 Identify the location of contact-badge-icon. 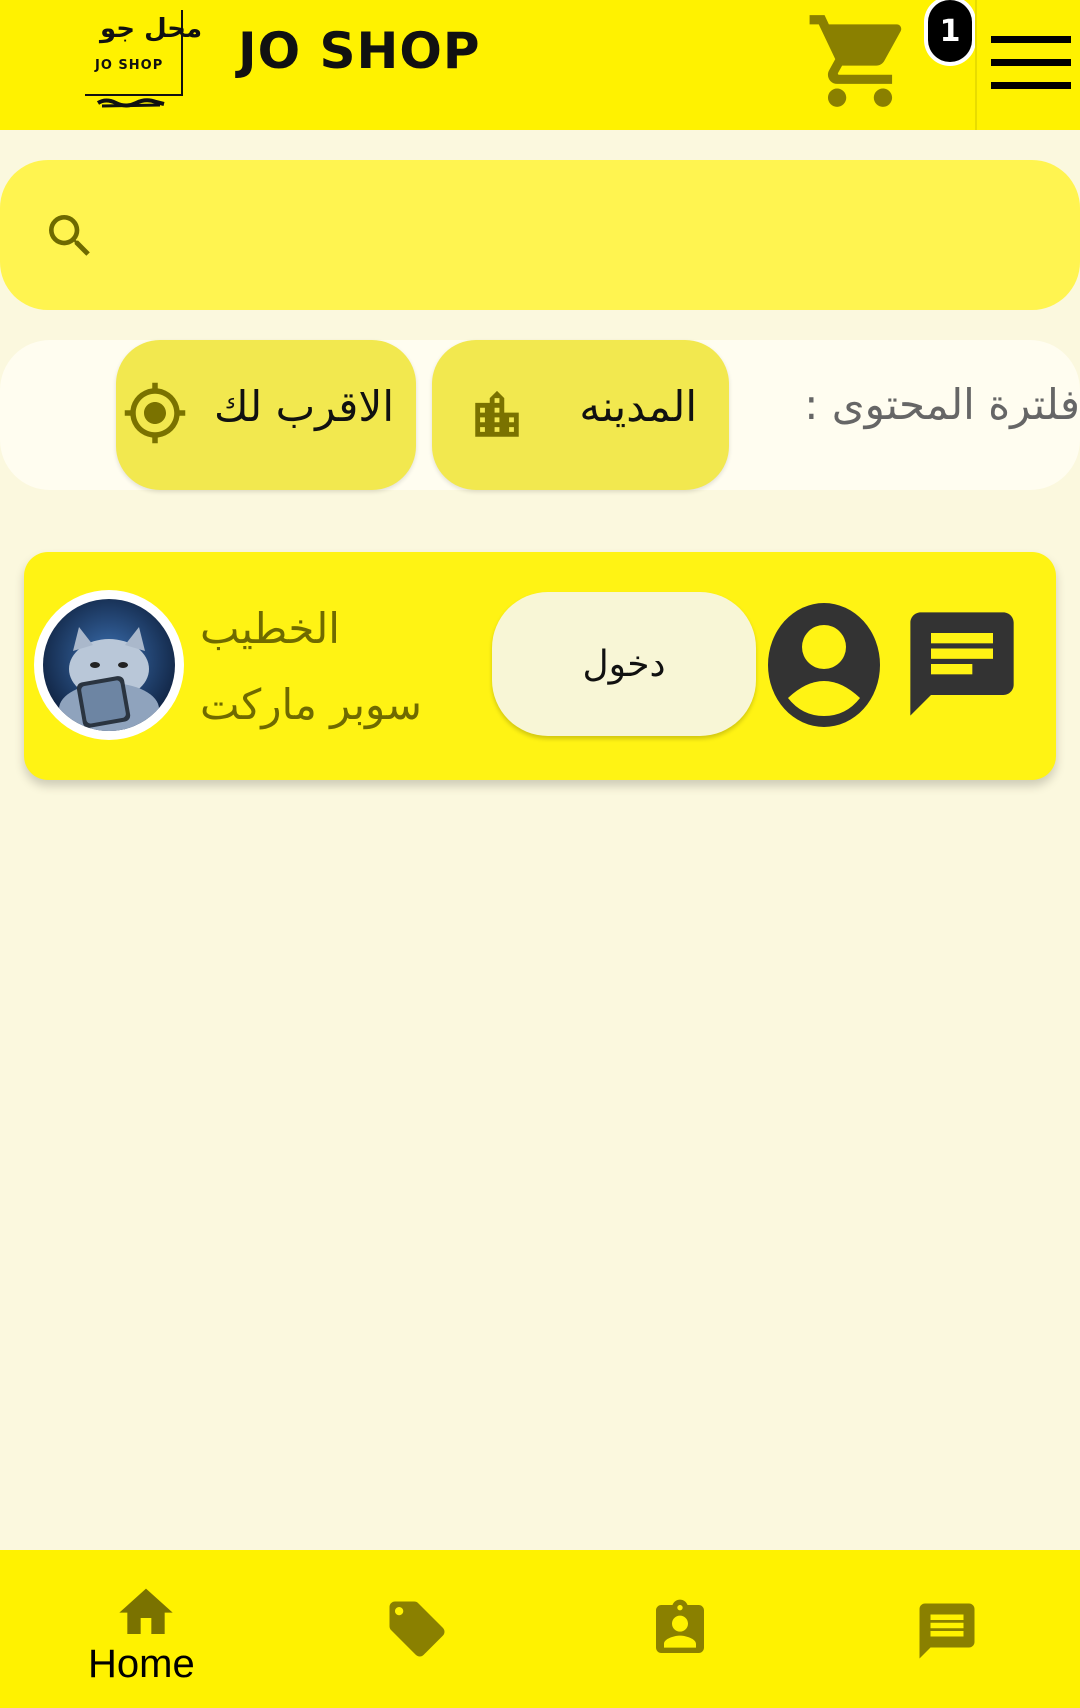
(680, 1626).